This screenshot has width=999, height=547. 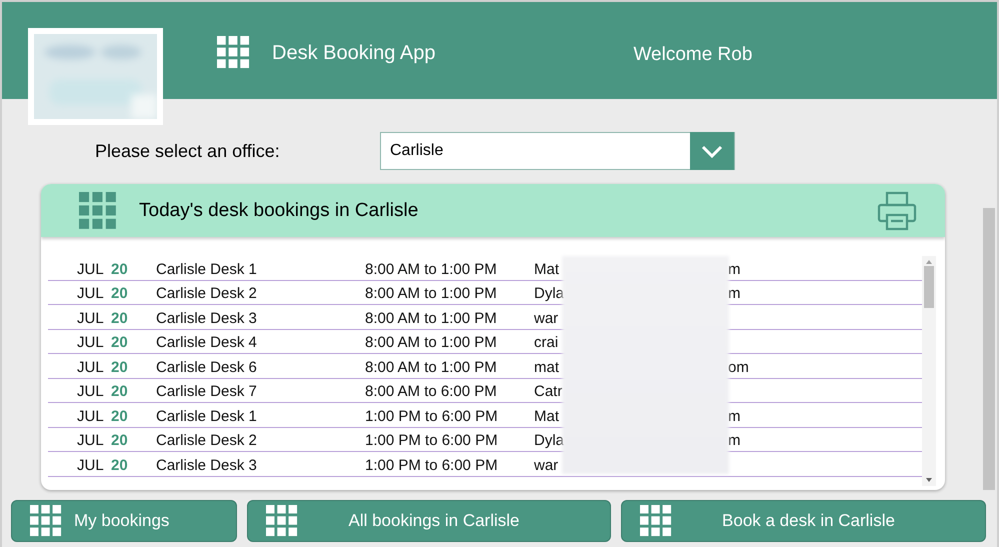 What do you see at coordinates (803, 521) in the screenshot?
I see `nav-button: Book a desk in Carlisle` at bounding box center [803, 521].